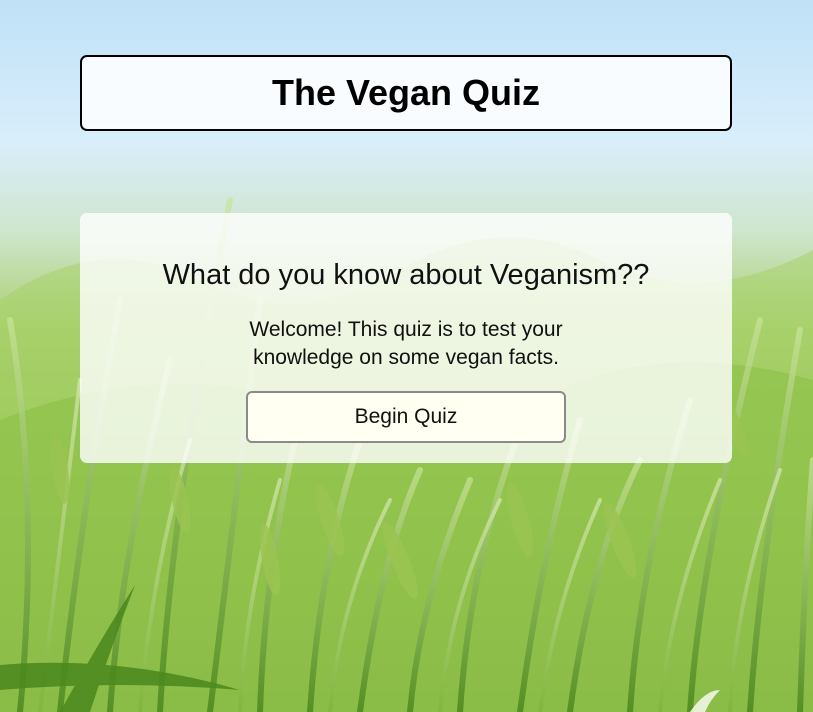  I want to click on title-banner: The Vegan Quiz, so click(406, 93).